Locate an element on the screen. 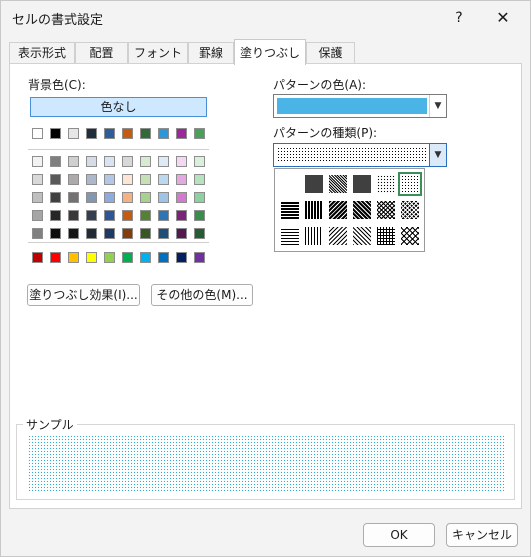  cancel-button: キャンセル is located at coordinates (482, 535).